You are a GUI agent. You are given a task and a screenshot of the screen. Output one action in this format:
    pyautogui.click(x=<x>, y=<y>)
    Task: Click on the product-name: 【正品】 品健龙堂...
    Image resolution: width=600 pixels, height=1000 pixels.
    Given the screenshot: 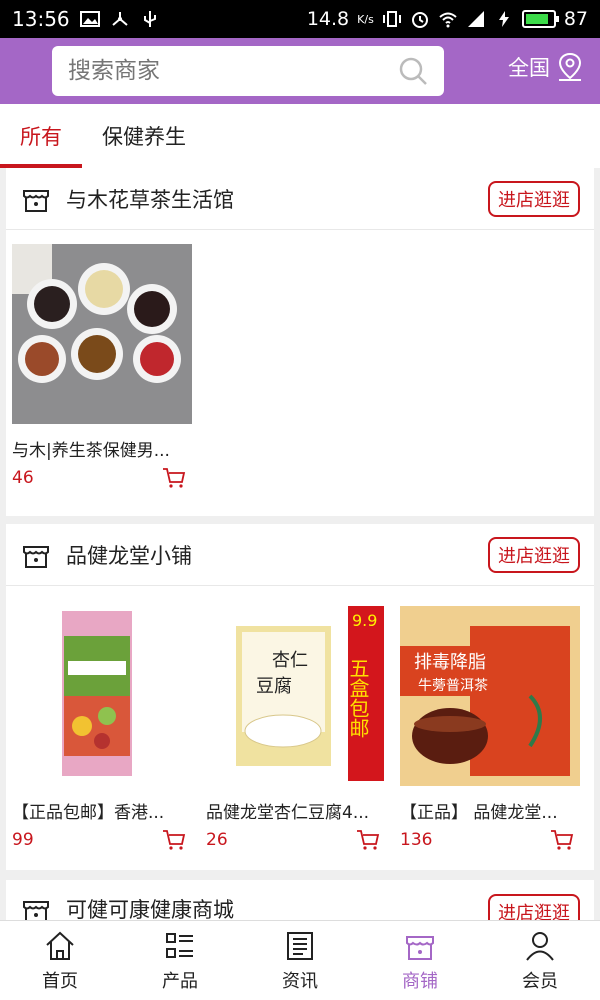 What is the action you would take?
    pyautogui.click(x=479, y=813)
    